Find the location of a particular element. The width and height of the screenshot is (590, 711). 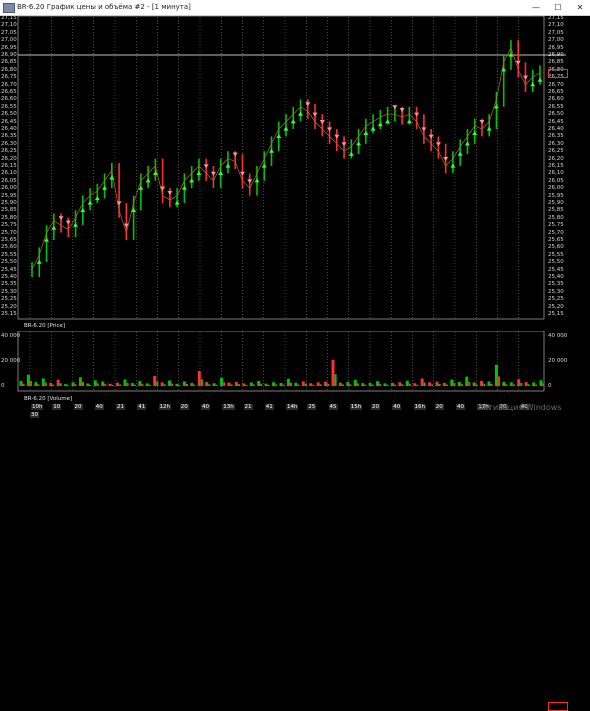

last-volume-marker is located at coordinates (558, 706).